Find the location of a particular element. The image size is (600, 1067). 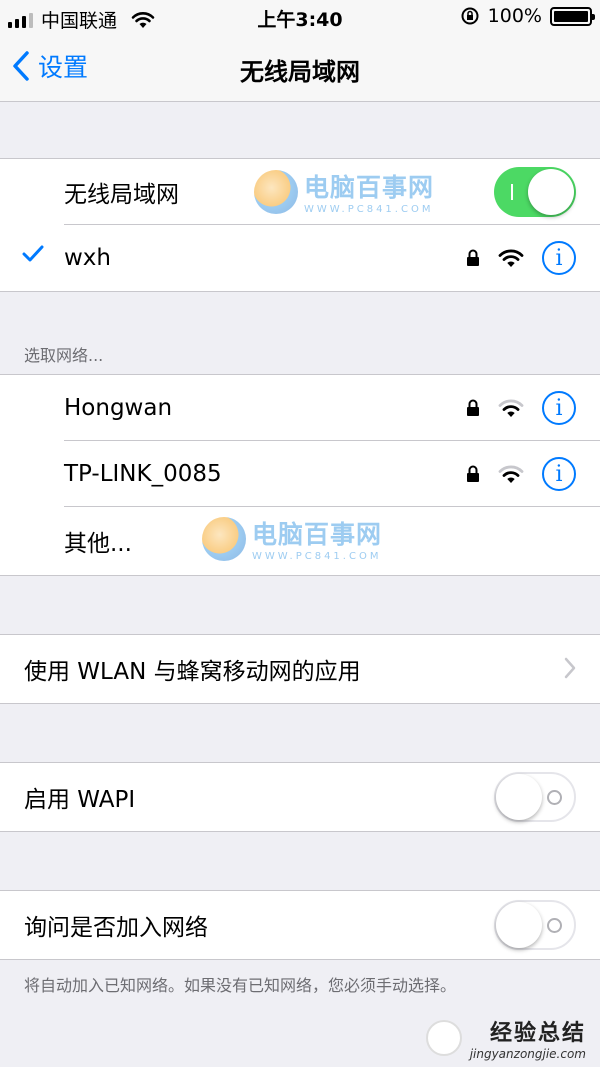

apps-group: 使用 WLAN 与蜂窝移动网的应用 is located at coordinates (300, 669).